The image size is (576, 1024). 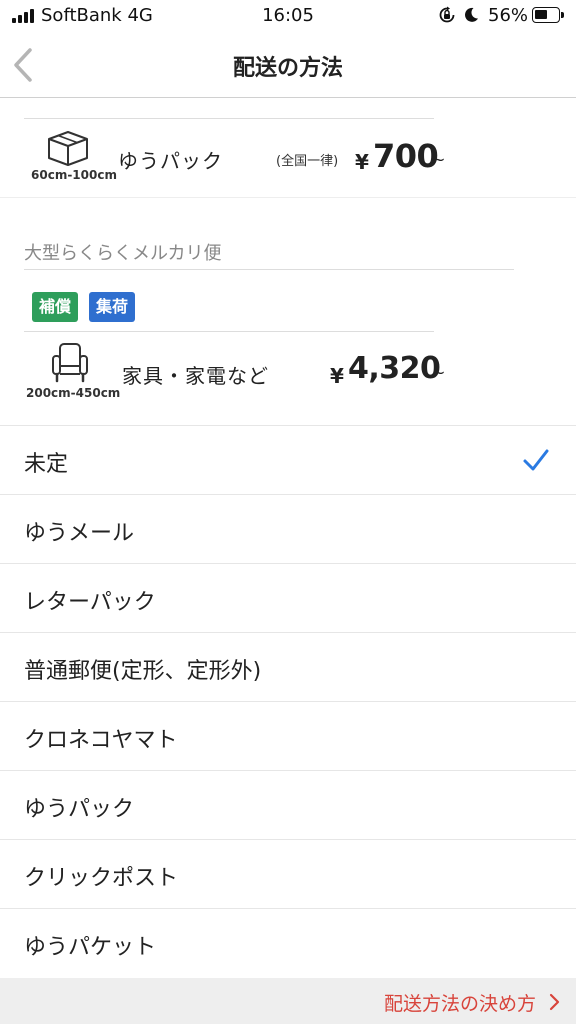 What do you see at coordinates (548, 15) in the screenshot?
I see `battery-icon` at bounding box center [548, 15].